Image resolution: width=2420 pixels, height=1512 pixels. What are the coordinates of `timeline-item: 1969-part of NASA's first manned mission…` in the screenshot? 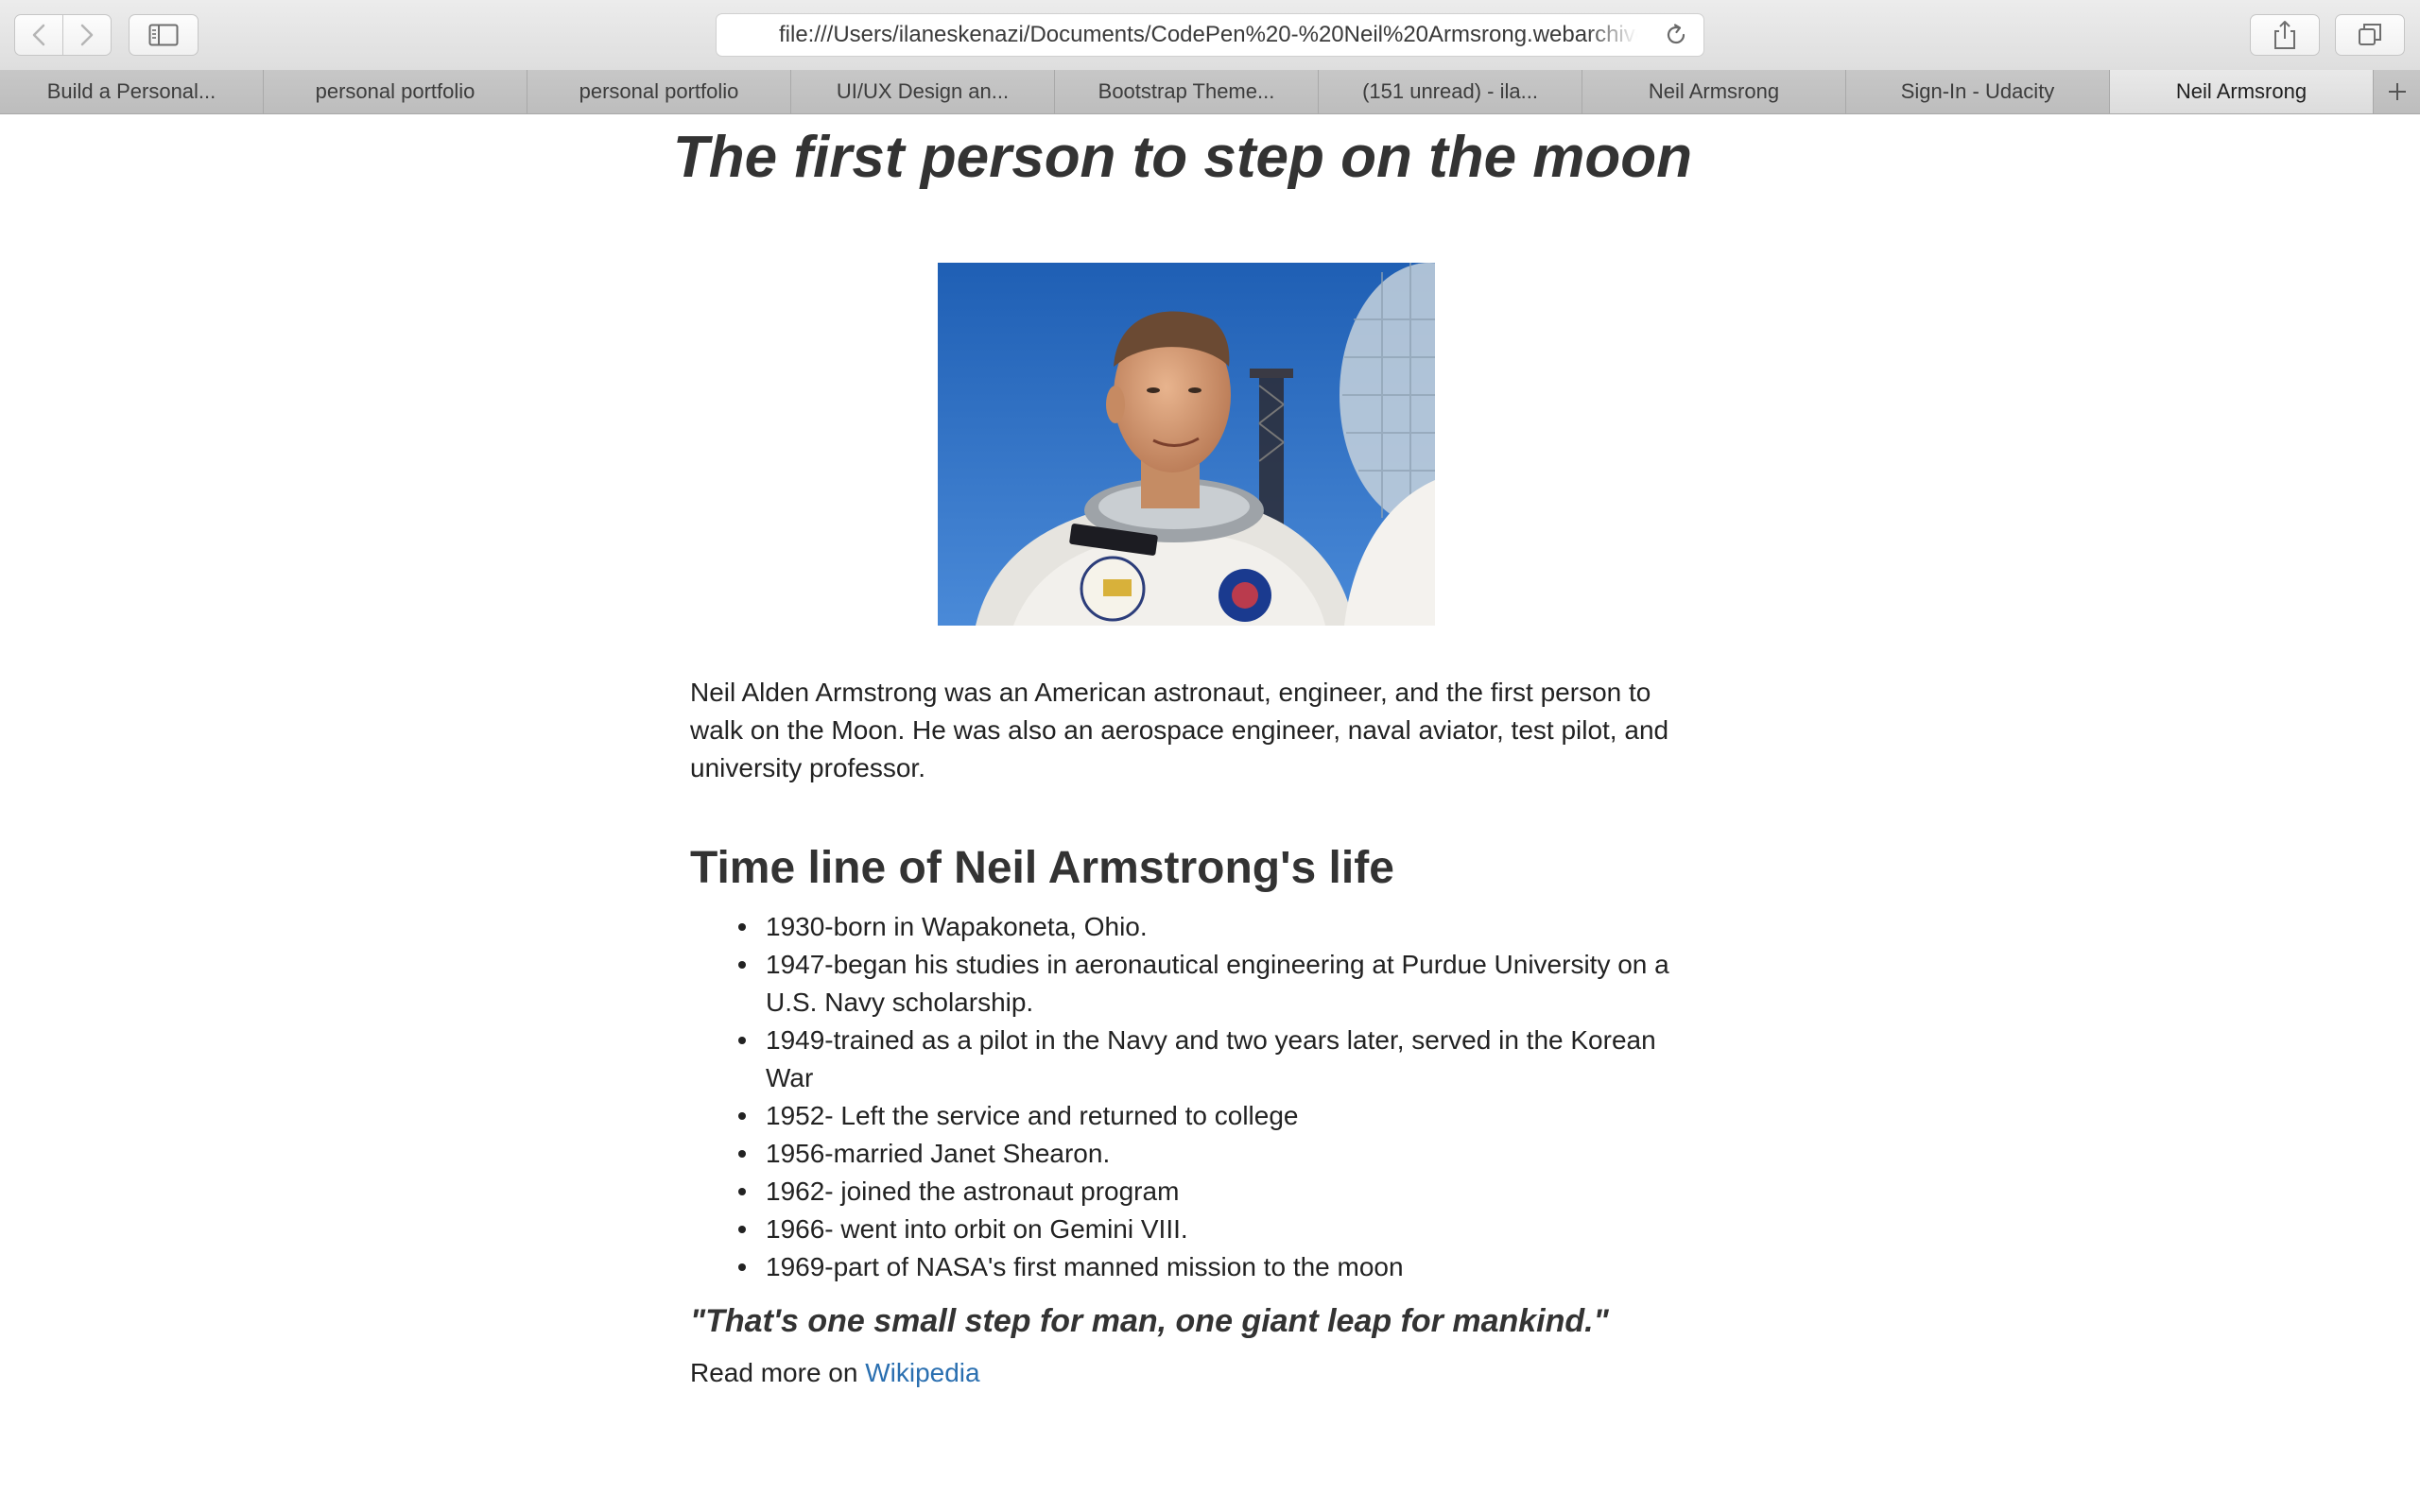 It's located at (1215, 1267).